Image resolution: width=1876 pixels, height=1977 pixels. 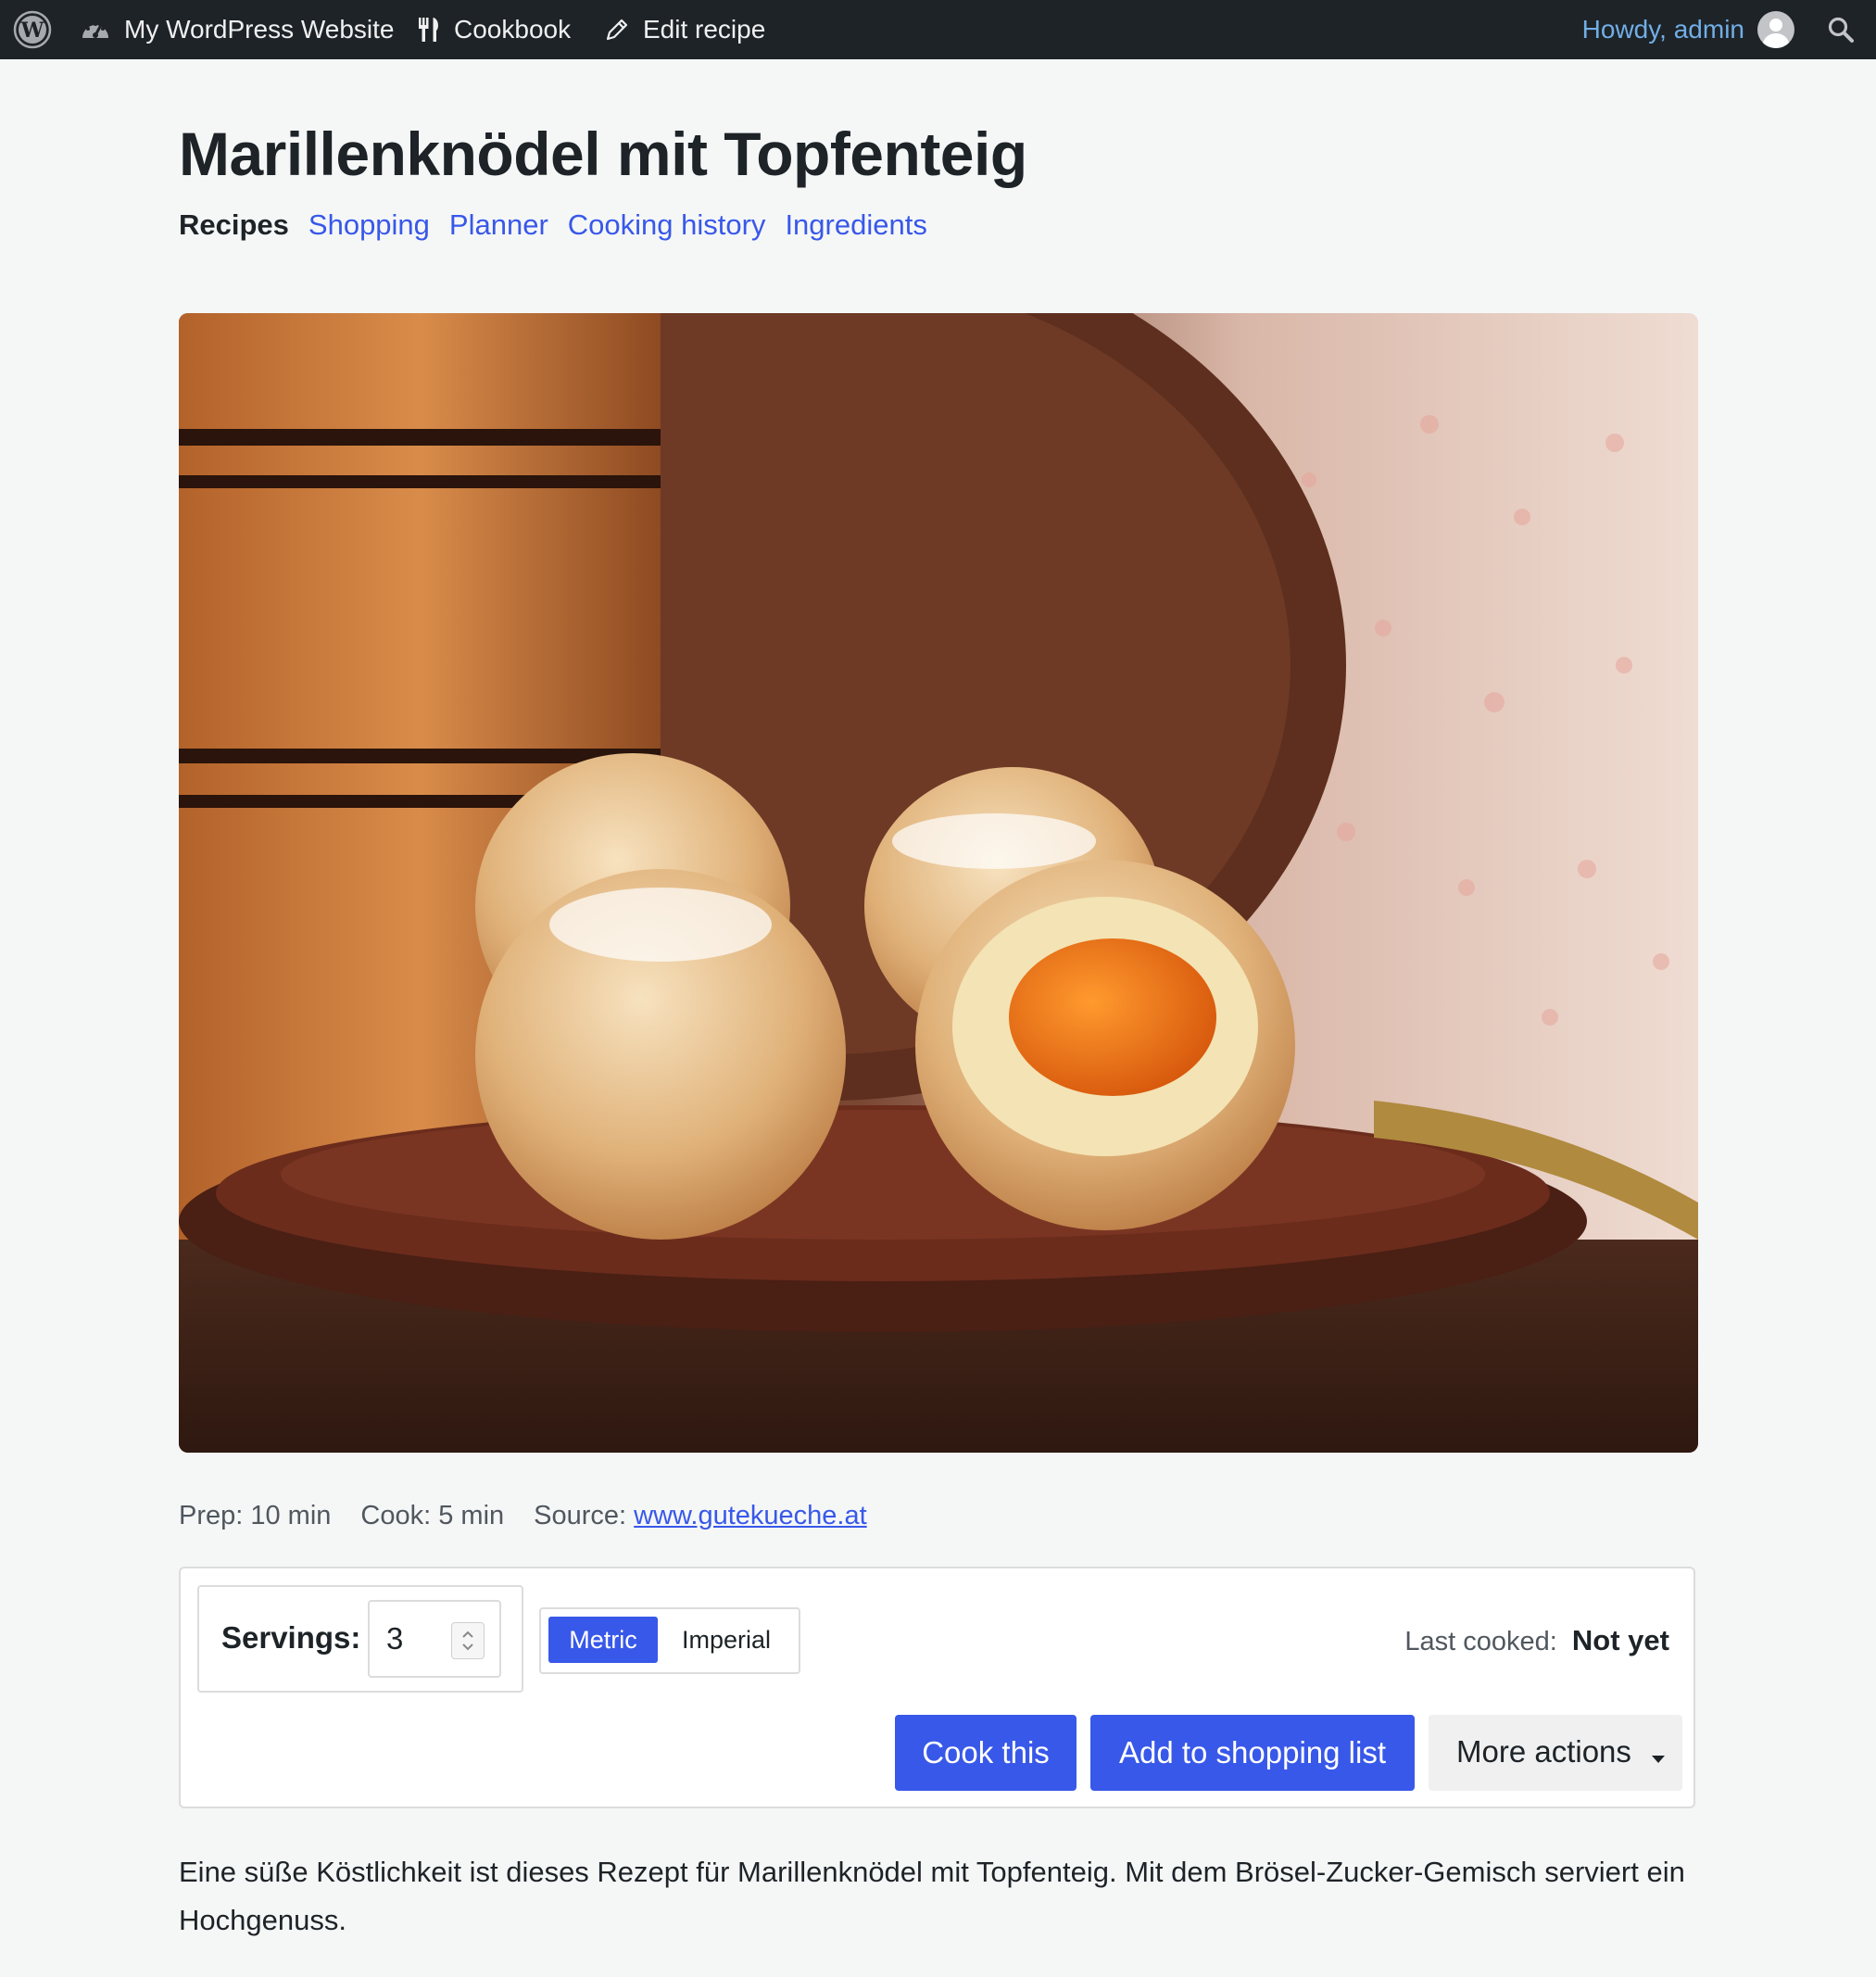 I want to click on edit-recipe-link: Edit recipe, so click(x=684, y=29).